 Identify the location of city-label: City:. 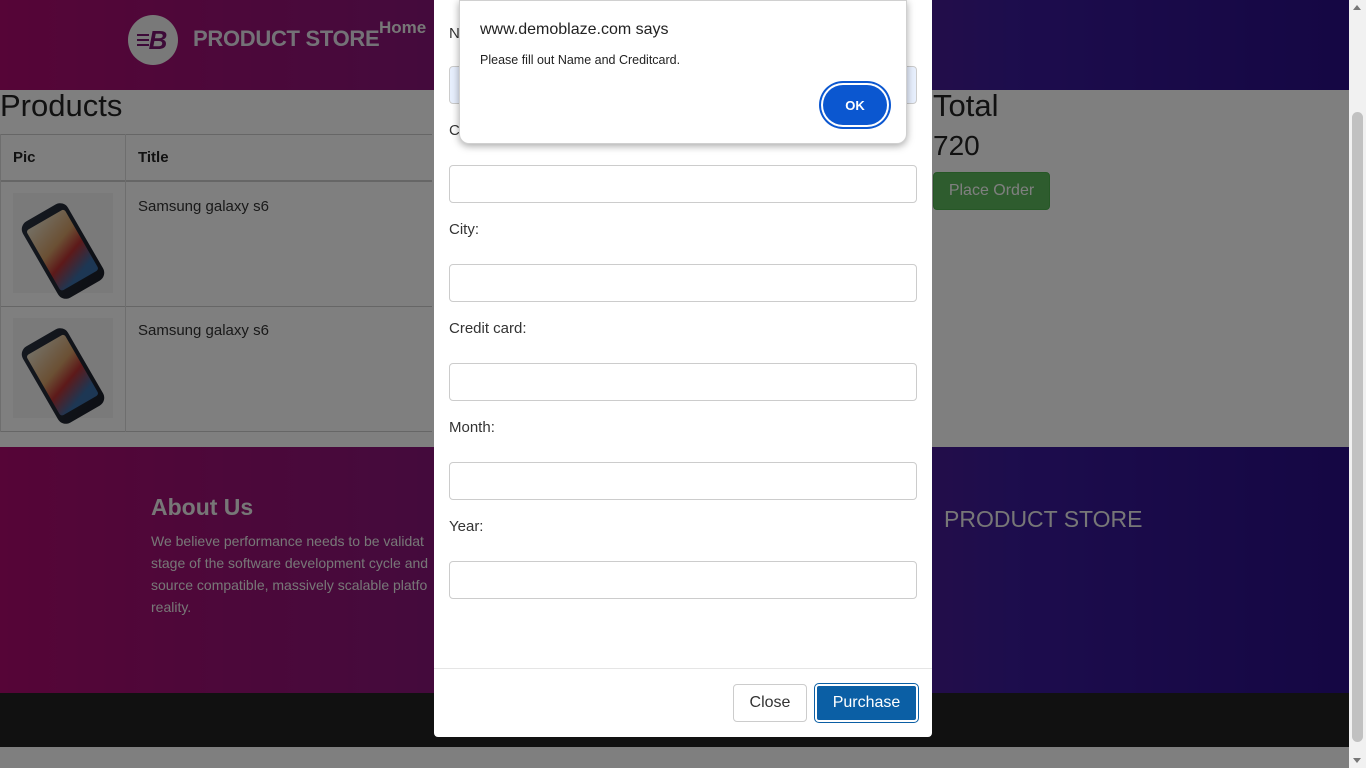
(464, 229).